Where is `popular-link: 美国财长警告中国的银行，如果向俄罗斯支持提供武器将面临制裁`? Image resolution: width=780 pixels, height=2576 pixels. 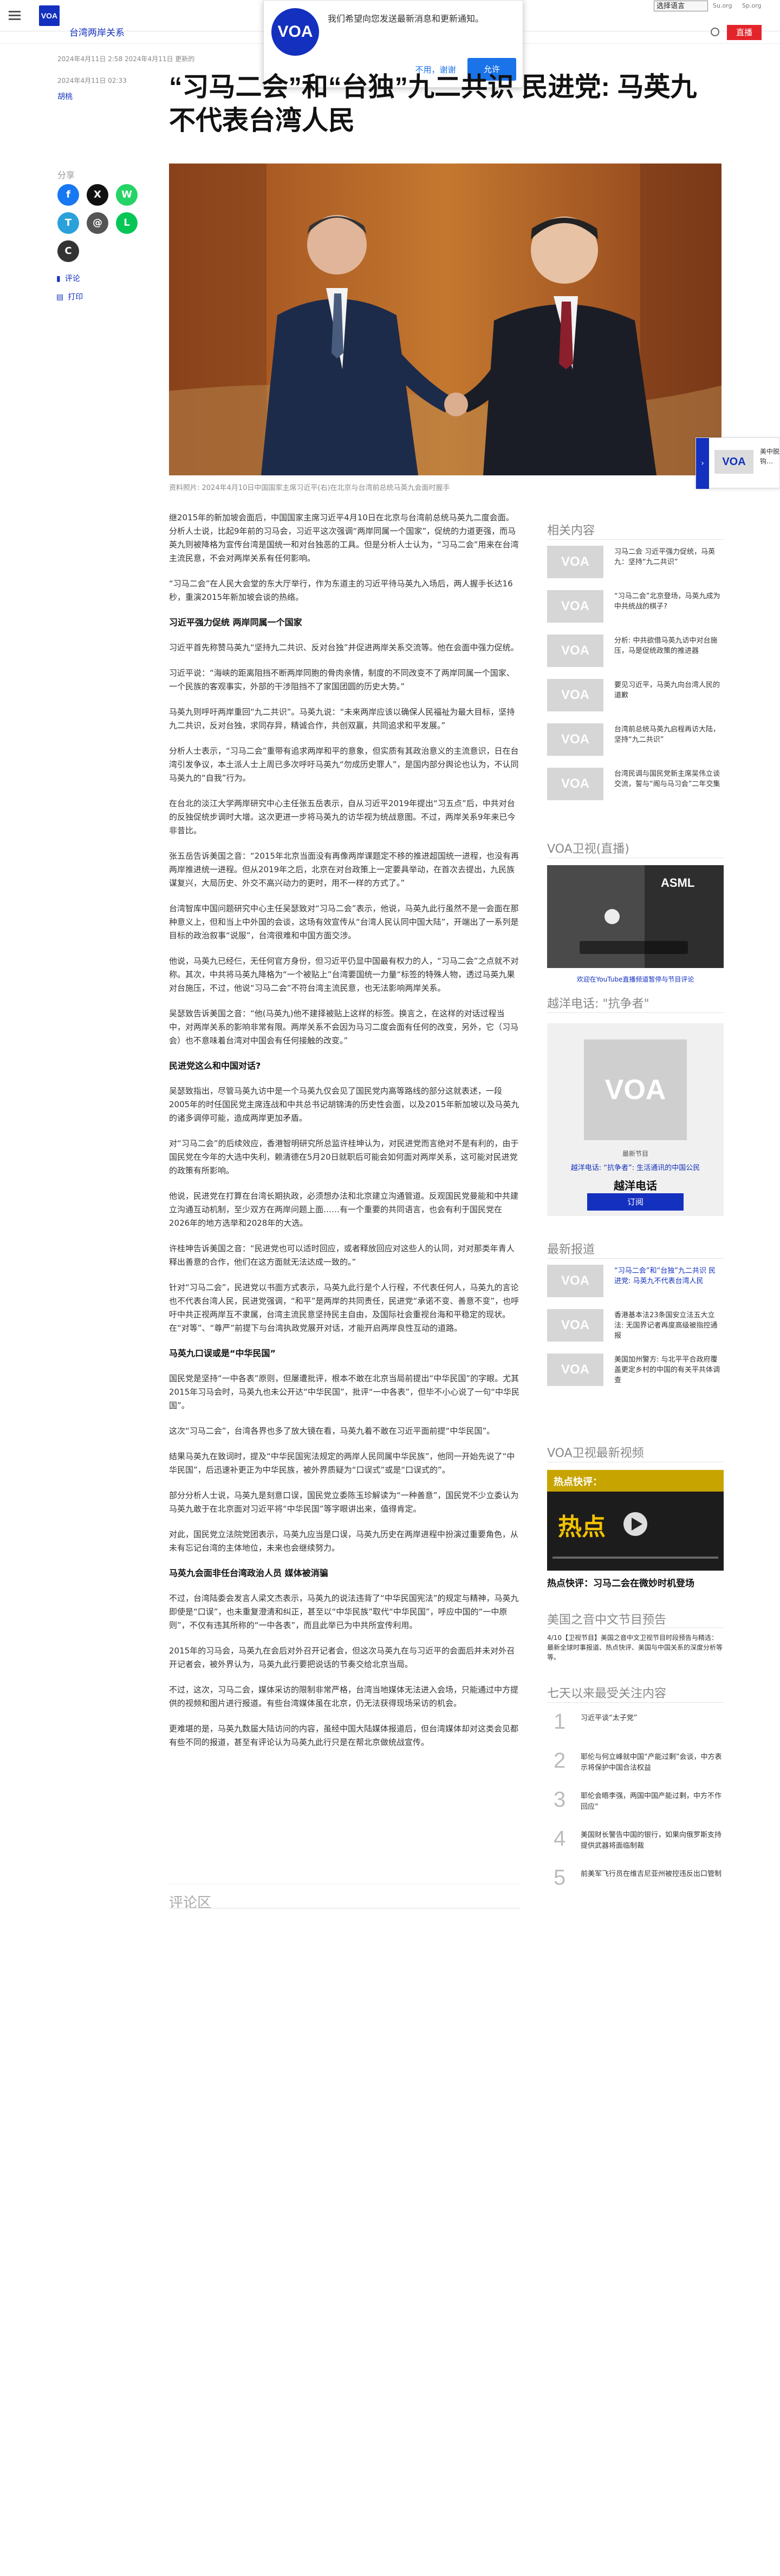 popular-link: 美国财长警告中国的银行，如果向俄罗斯支持提供武器将面临制裁 is located at coordinates (652, 1841).